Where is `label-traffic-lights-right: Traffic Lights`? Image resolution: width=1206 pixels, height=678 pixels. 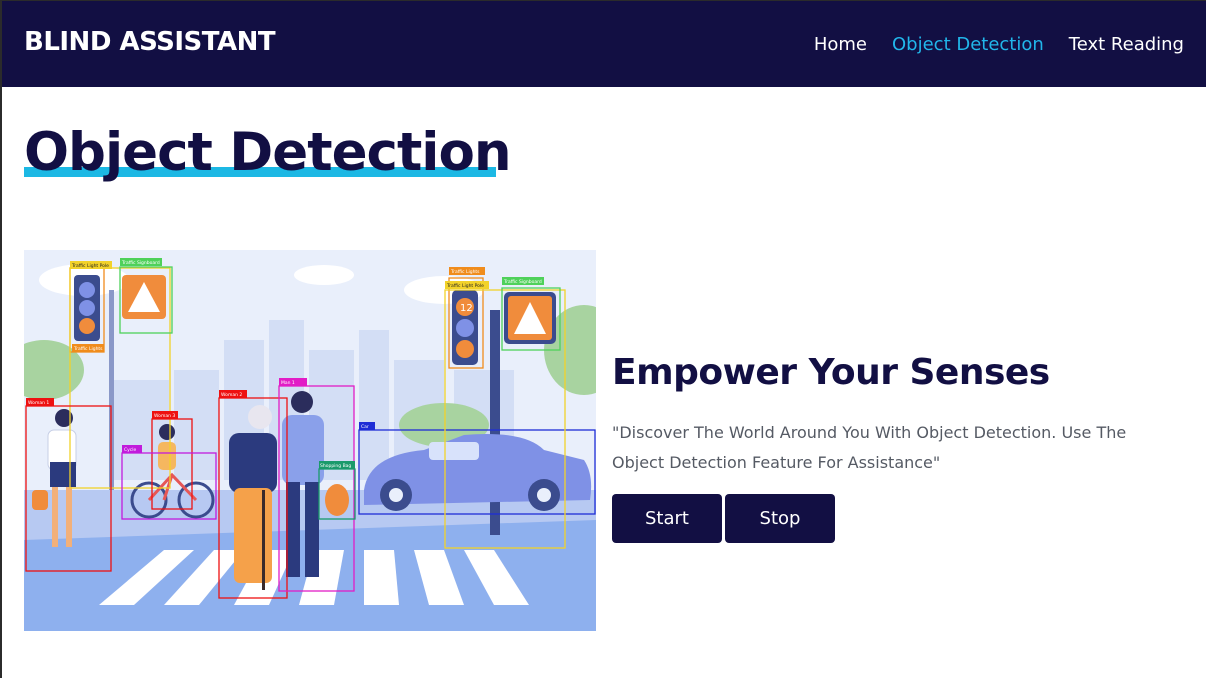 label-traffic-lights-right: Traffic Lights is located at coordinates (465, 272).